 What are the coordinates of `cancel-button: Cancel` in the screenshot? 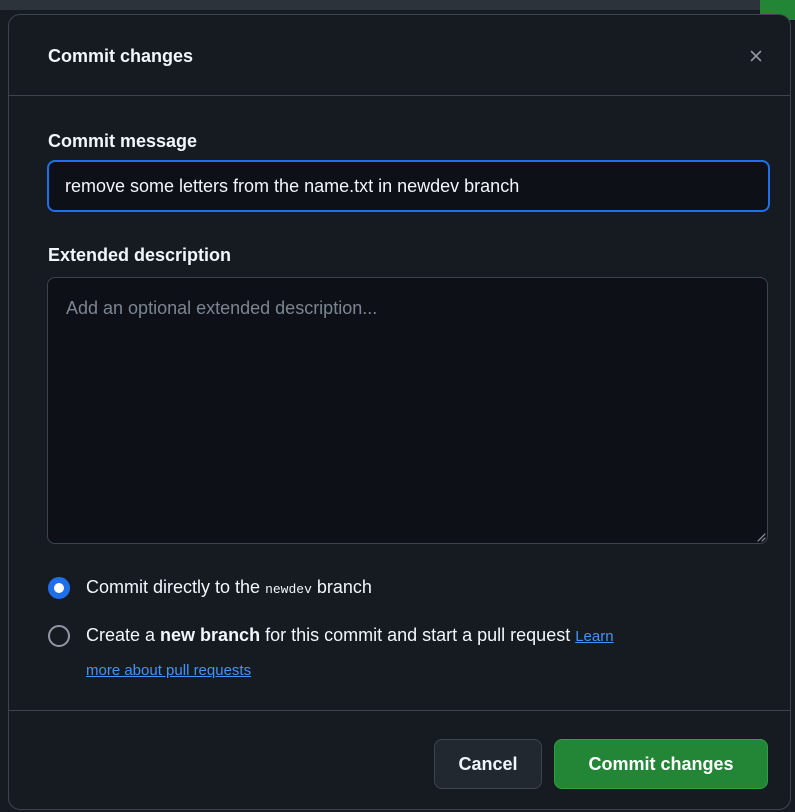 It's located at (488, 764).